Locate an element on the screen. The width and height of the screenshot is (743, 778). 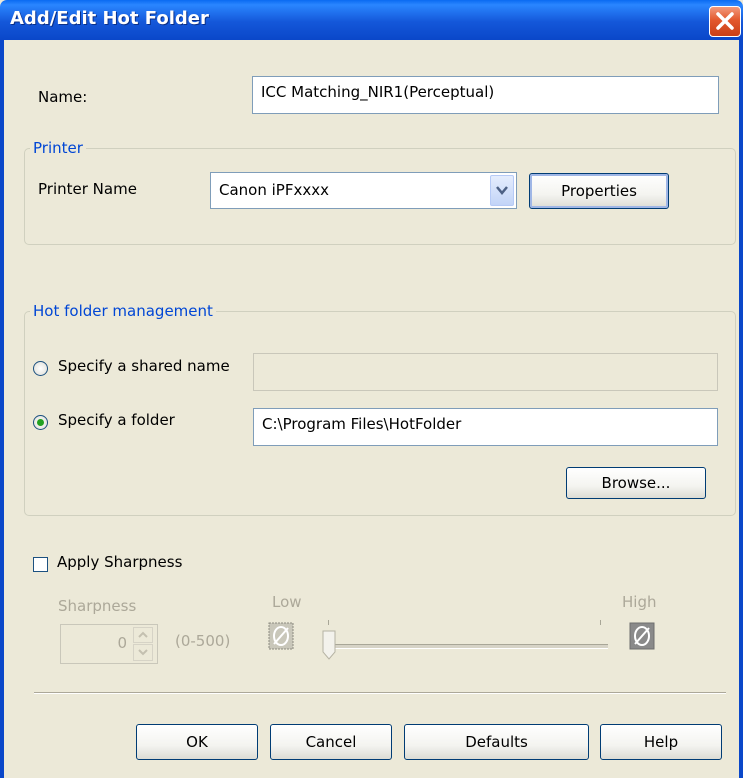
printer-name-select: Canon iPFxxxx is located at coordinates (363, 190).